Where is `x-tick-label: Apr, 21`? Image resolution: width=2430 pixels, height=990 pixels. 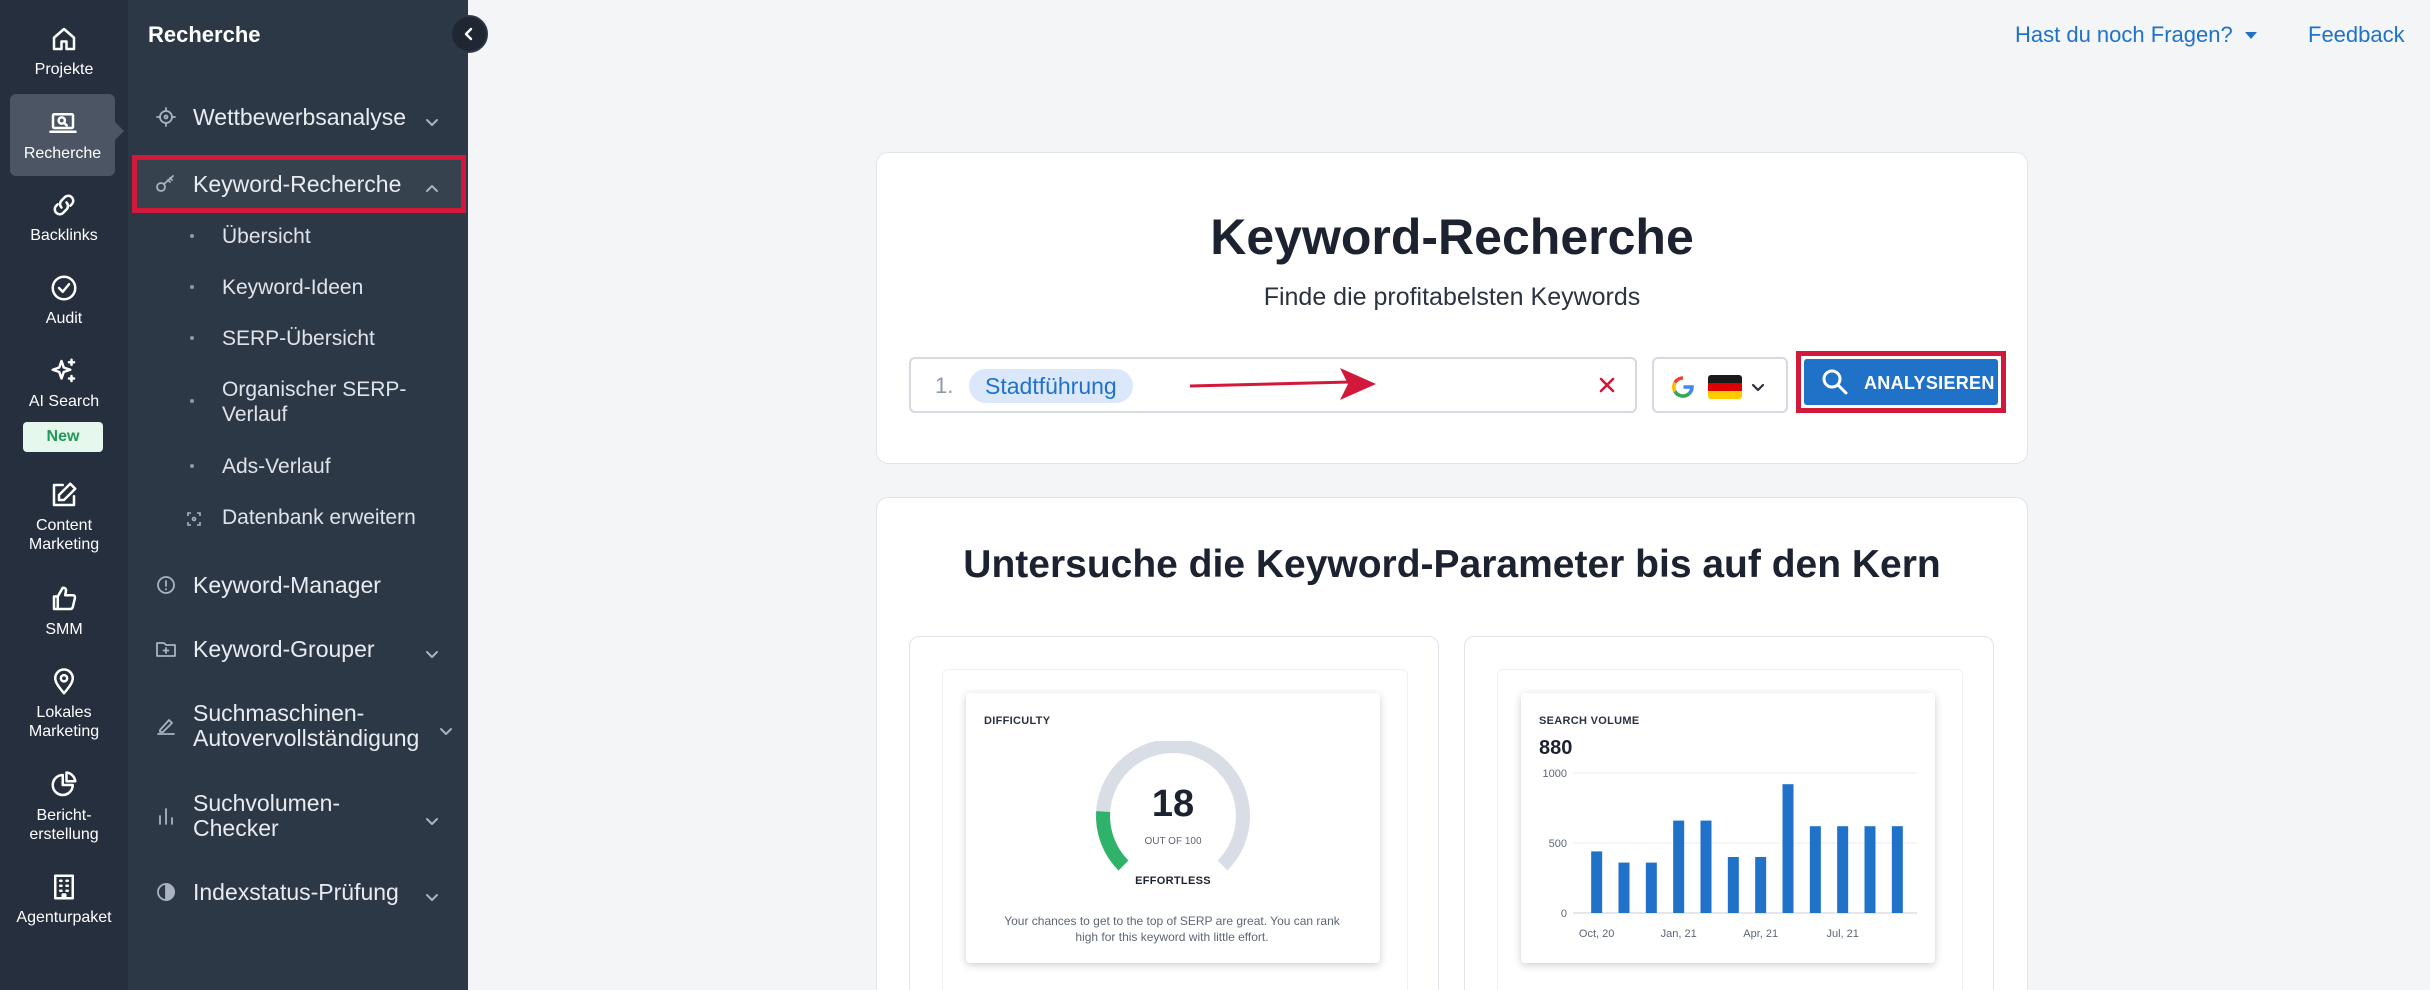 x-tick-label: Apr, 21 is located at coordinates (1760, 934).